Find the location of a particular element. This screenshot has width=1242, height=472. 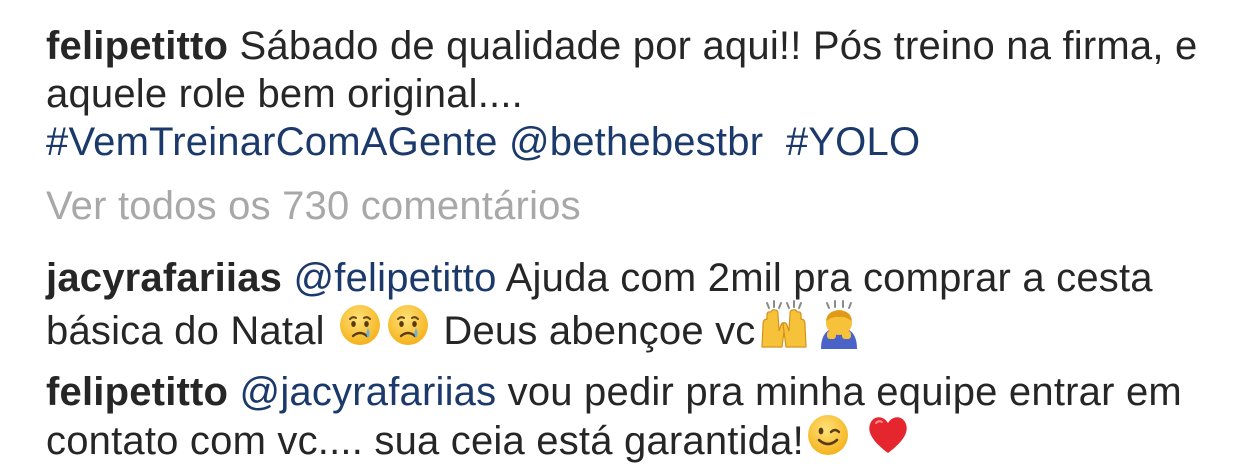

caption-username: felipetitto is located at coordinates (137, 46).